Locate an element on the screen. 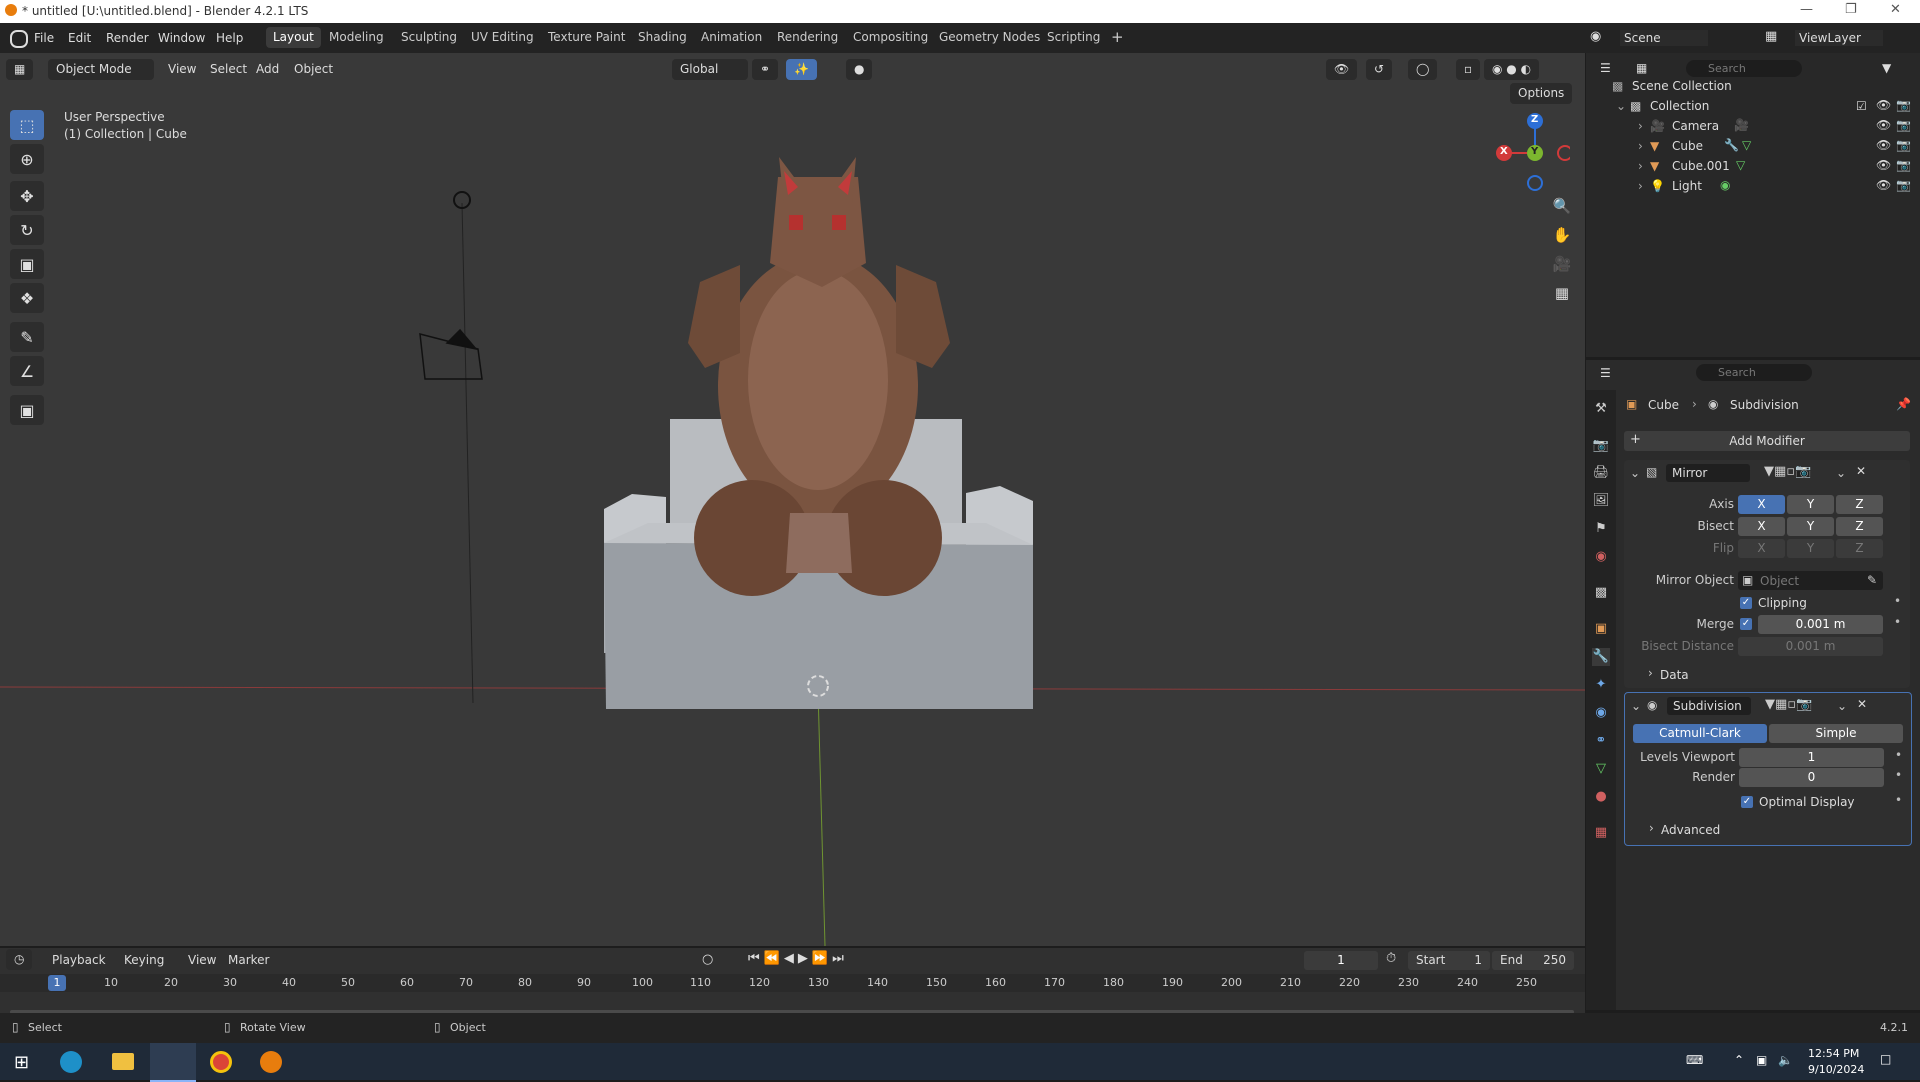  advanced-panel-chevron-icon: › is located at coordinates (1651, 828).